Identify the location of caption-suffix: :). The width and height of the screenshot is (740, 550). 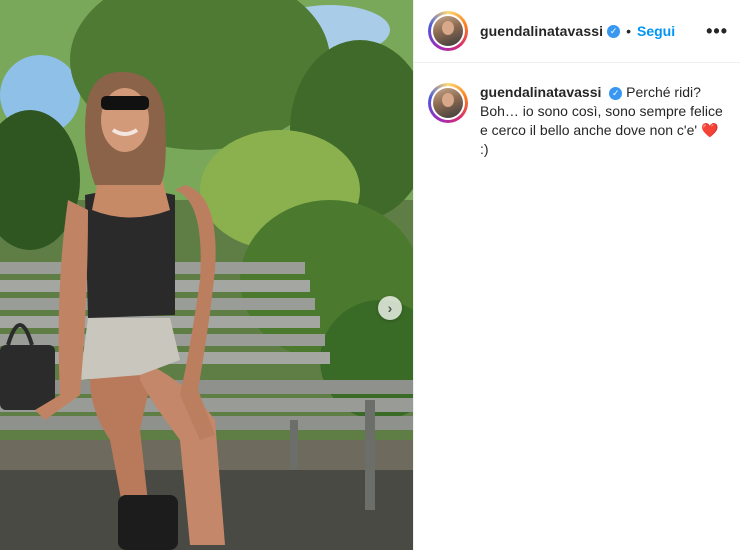
(484, 149).